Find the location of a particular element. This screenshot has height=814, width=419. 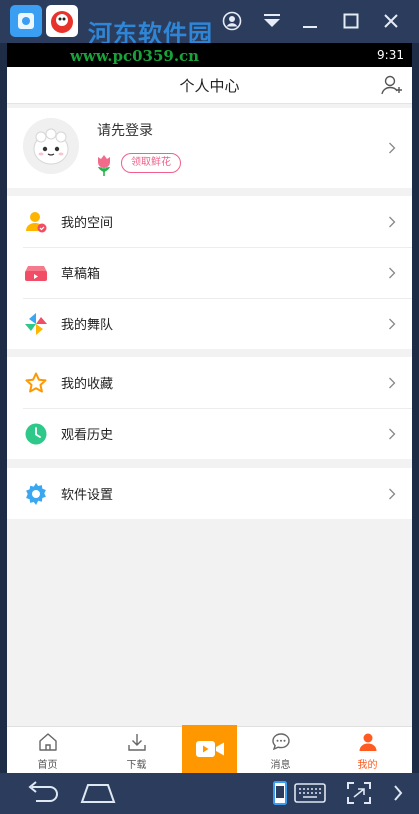

menu-item-watch-history: 观看历史 is located at coordinates (209, 433).